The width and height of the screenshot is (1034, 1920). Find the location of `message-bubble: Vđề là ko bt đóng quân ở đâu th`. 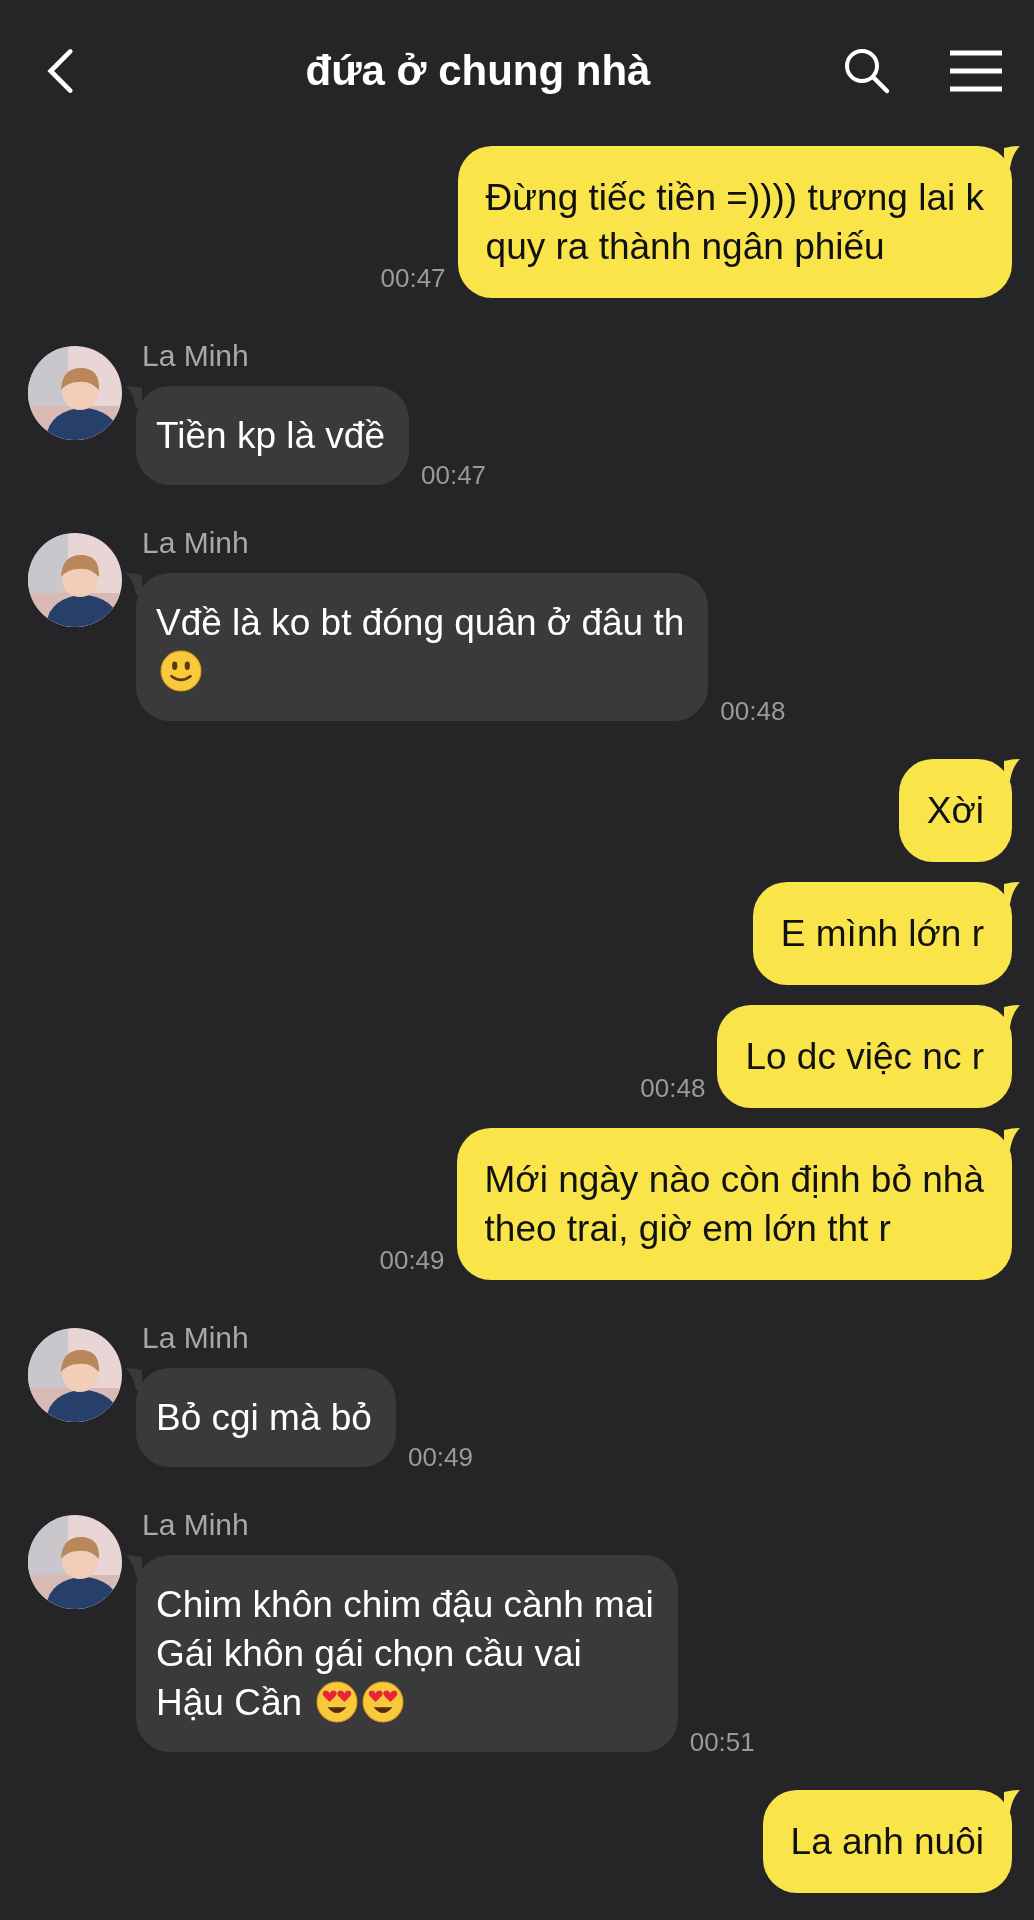

message-bubble: Vđề là ko bt đóng quân ở đâu th is located at coordinates (422, 647).